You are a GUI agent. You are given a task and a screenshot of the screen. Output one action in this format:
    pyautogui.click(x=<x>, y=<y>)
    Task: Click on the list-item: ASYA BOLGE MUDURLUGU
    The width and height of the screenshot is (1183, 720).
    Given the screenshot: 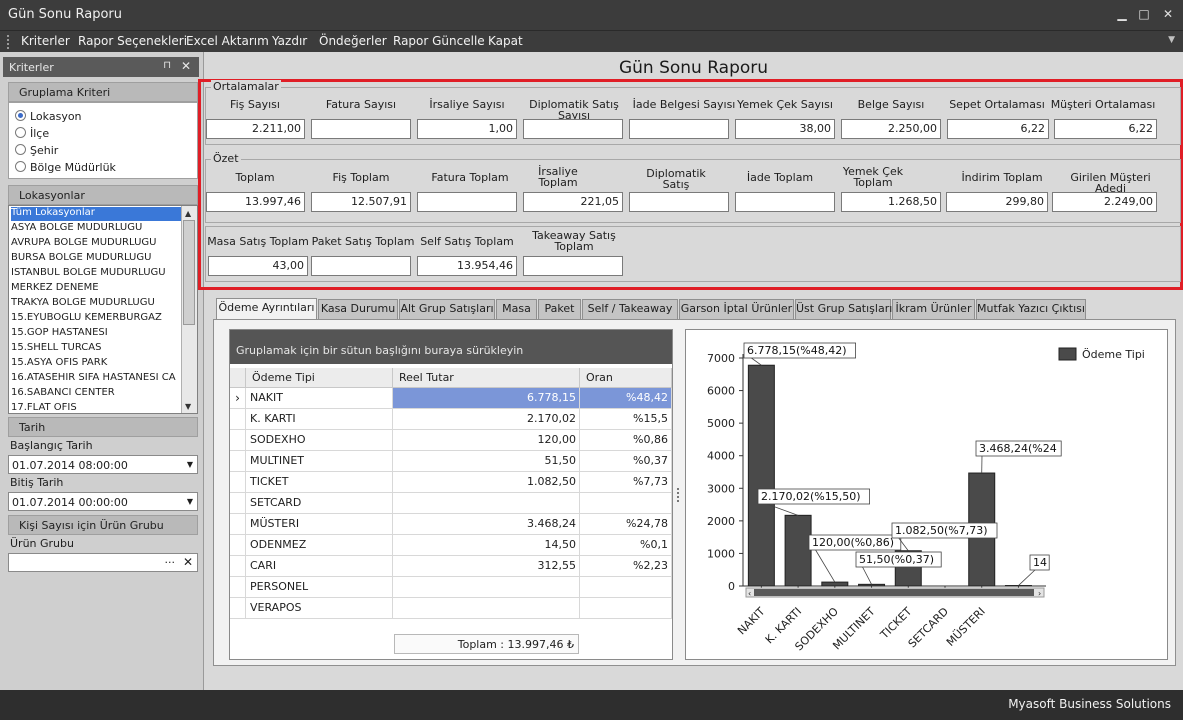 What is the action you would take?
    pyautogui.click(x=97, y=229)
    